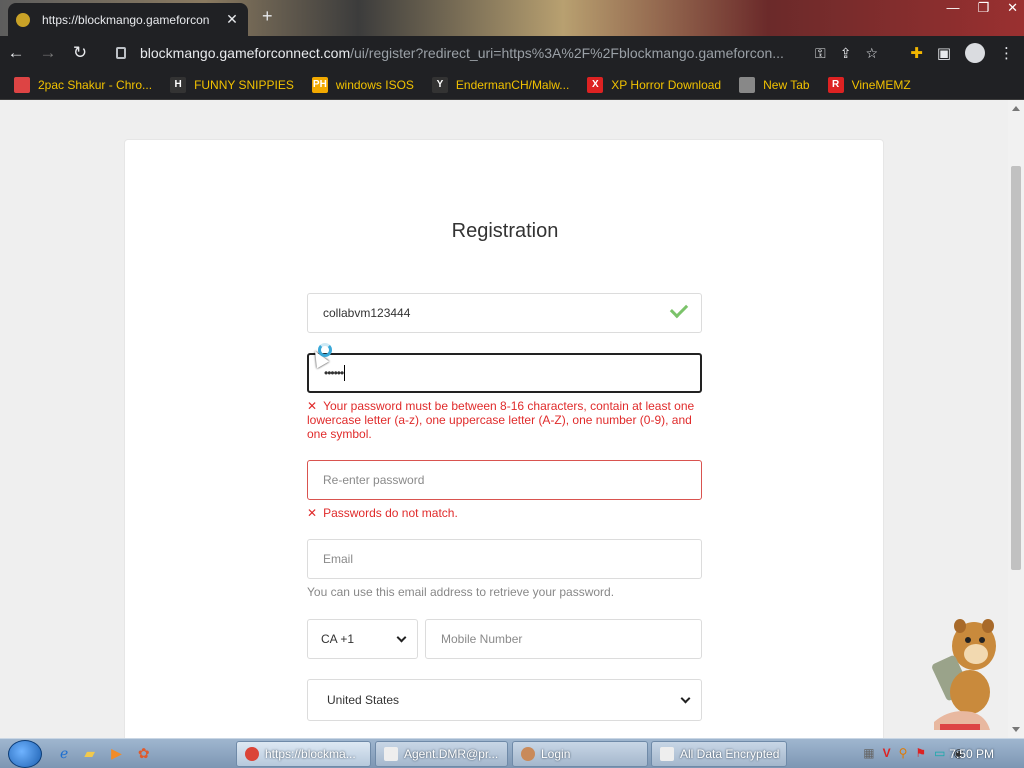  I want to click on scroll-thumb, so click(1016, 368).